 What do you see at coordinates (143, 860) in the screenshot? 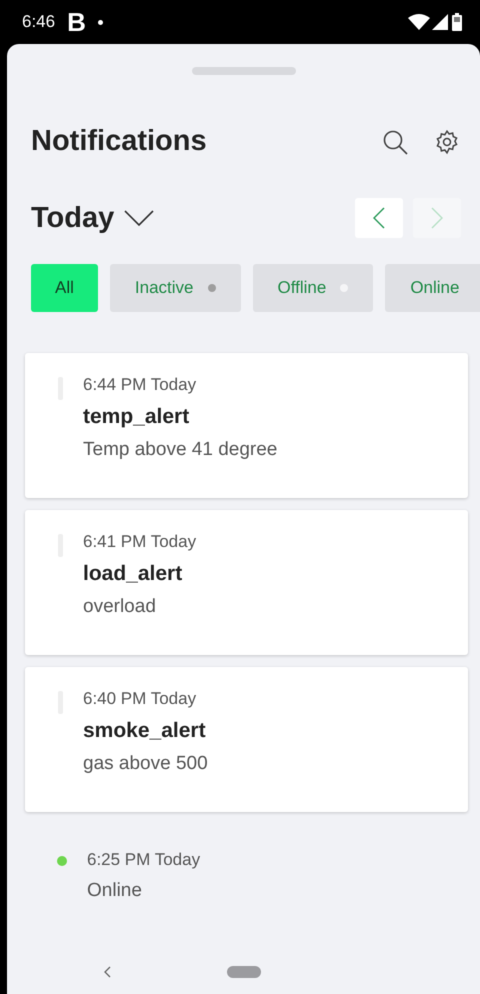
I see `notification-time: 6:25 PM Today` at bounding box center [143, 860].